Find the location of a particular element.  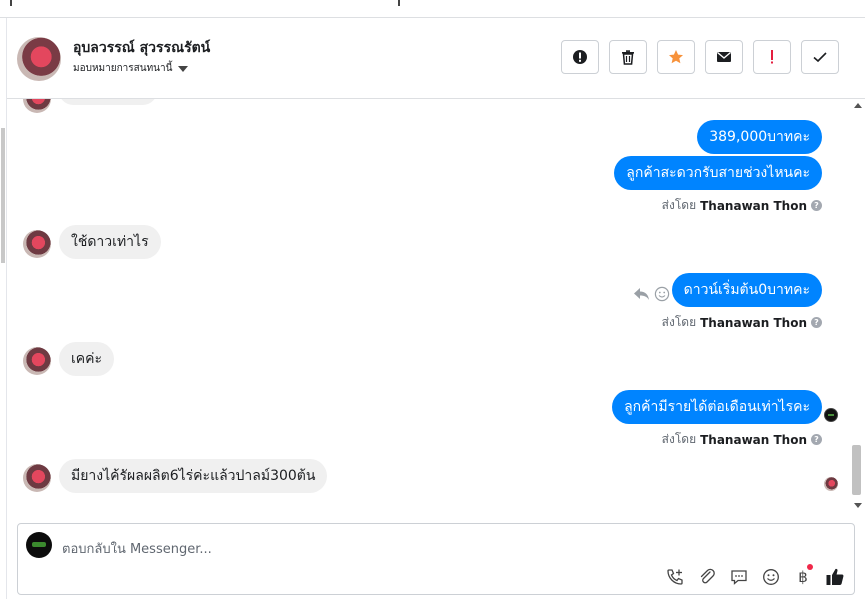

thread-scrollbar is located at coordinates (857, 305).